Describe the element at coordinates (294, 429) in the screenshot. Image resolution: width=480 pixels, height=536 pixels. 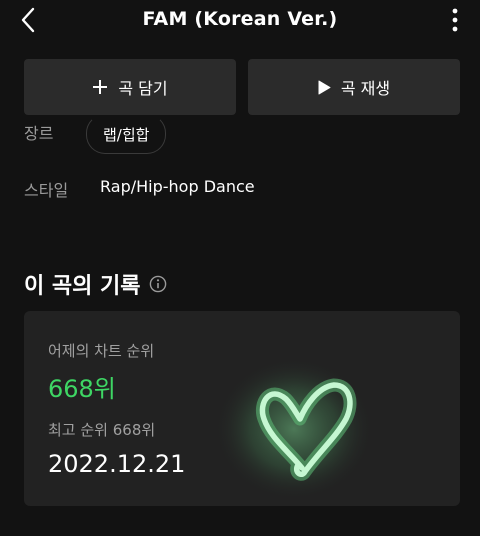
I see `glowing-heart-icon` at that location.